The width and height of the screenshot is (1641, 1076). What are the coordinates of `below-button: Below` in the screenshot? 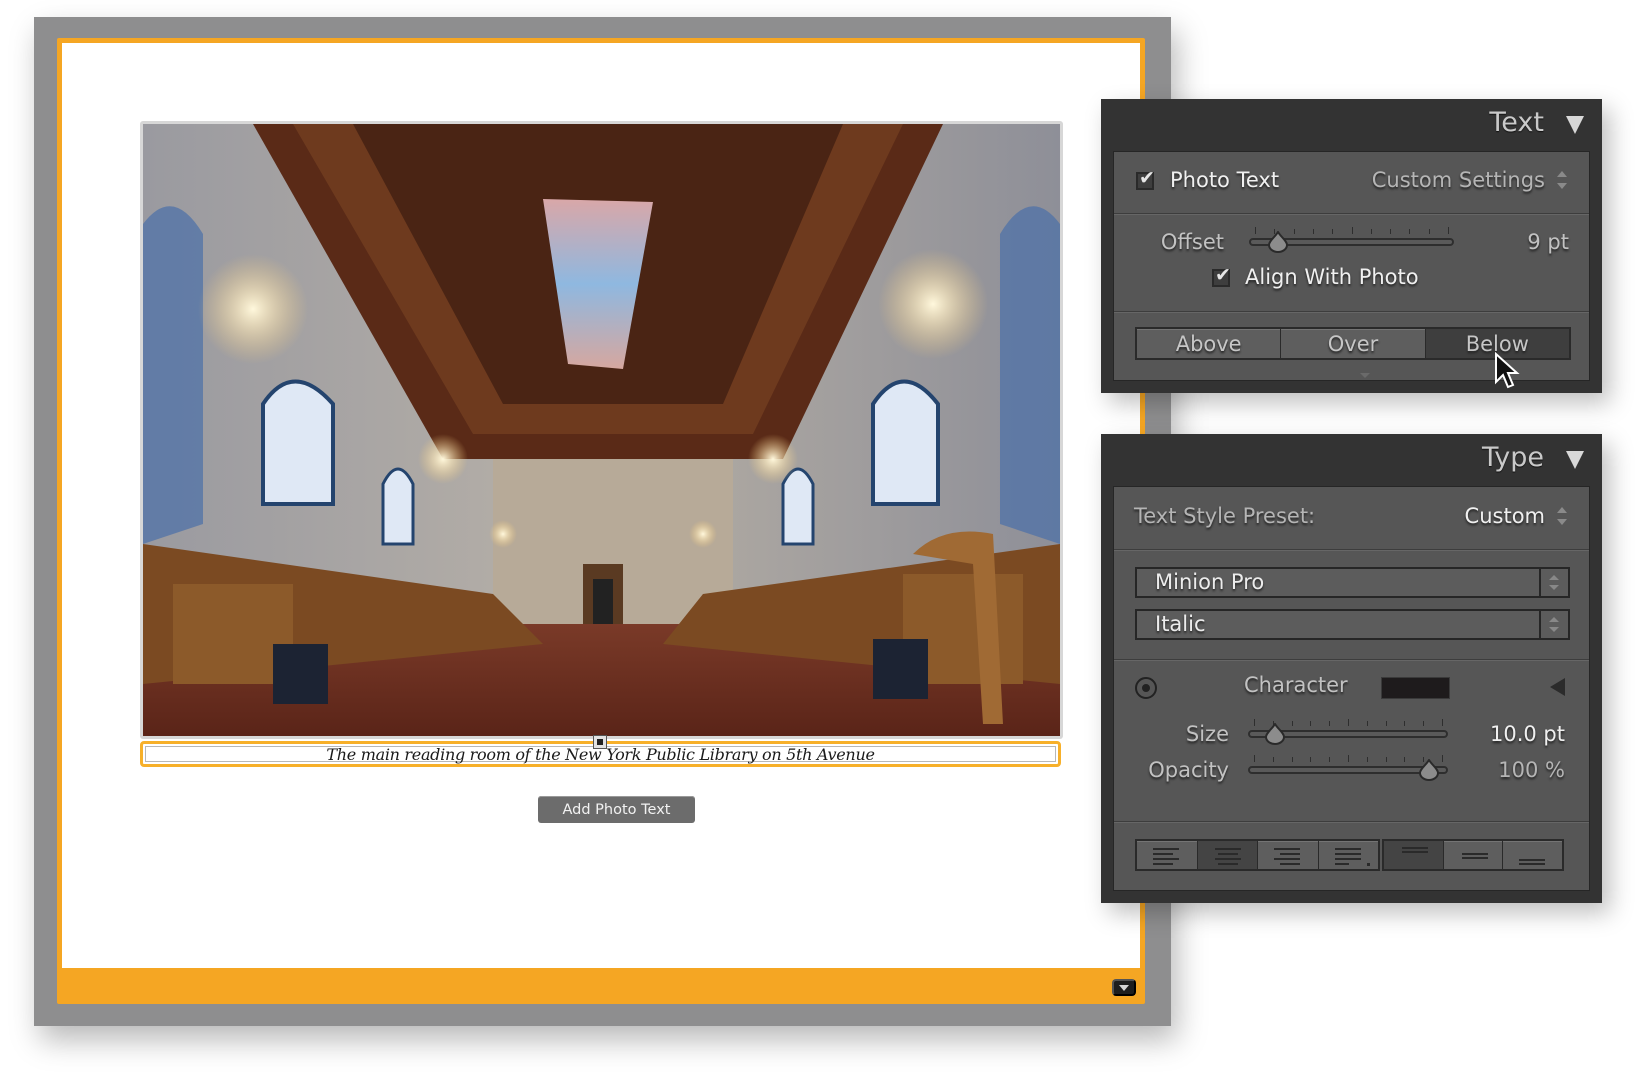 It's located at (1496, 343).